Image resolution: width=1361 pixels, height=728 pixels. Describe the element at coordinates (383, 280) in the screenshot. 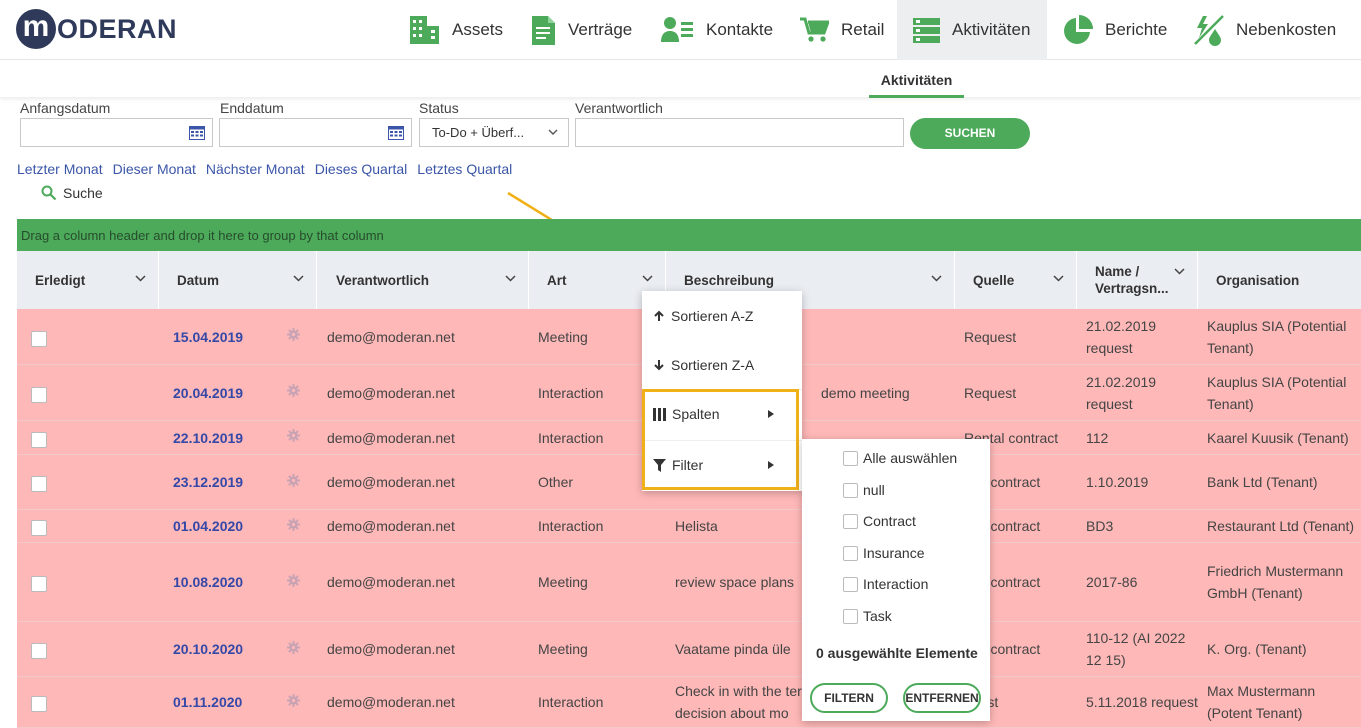

I see `column-header-label: Verantwortlich` at that location.